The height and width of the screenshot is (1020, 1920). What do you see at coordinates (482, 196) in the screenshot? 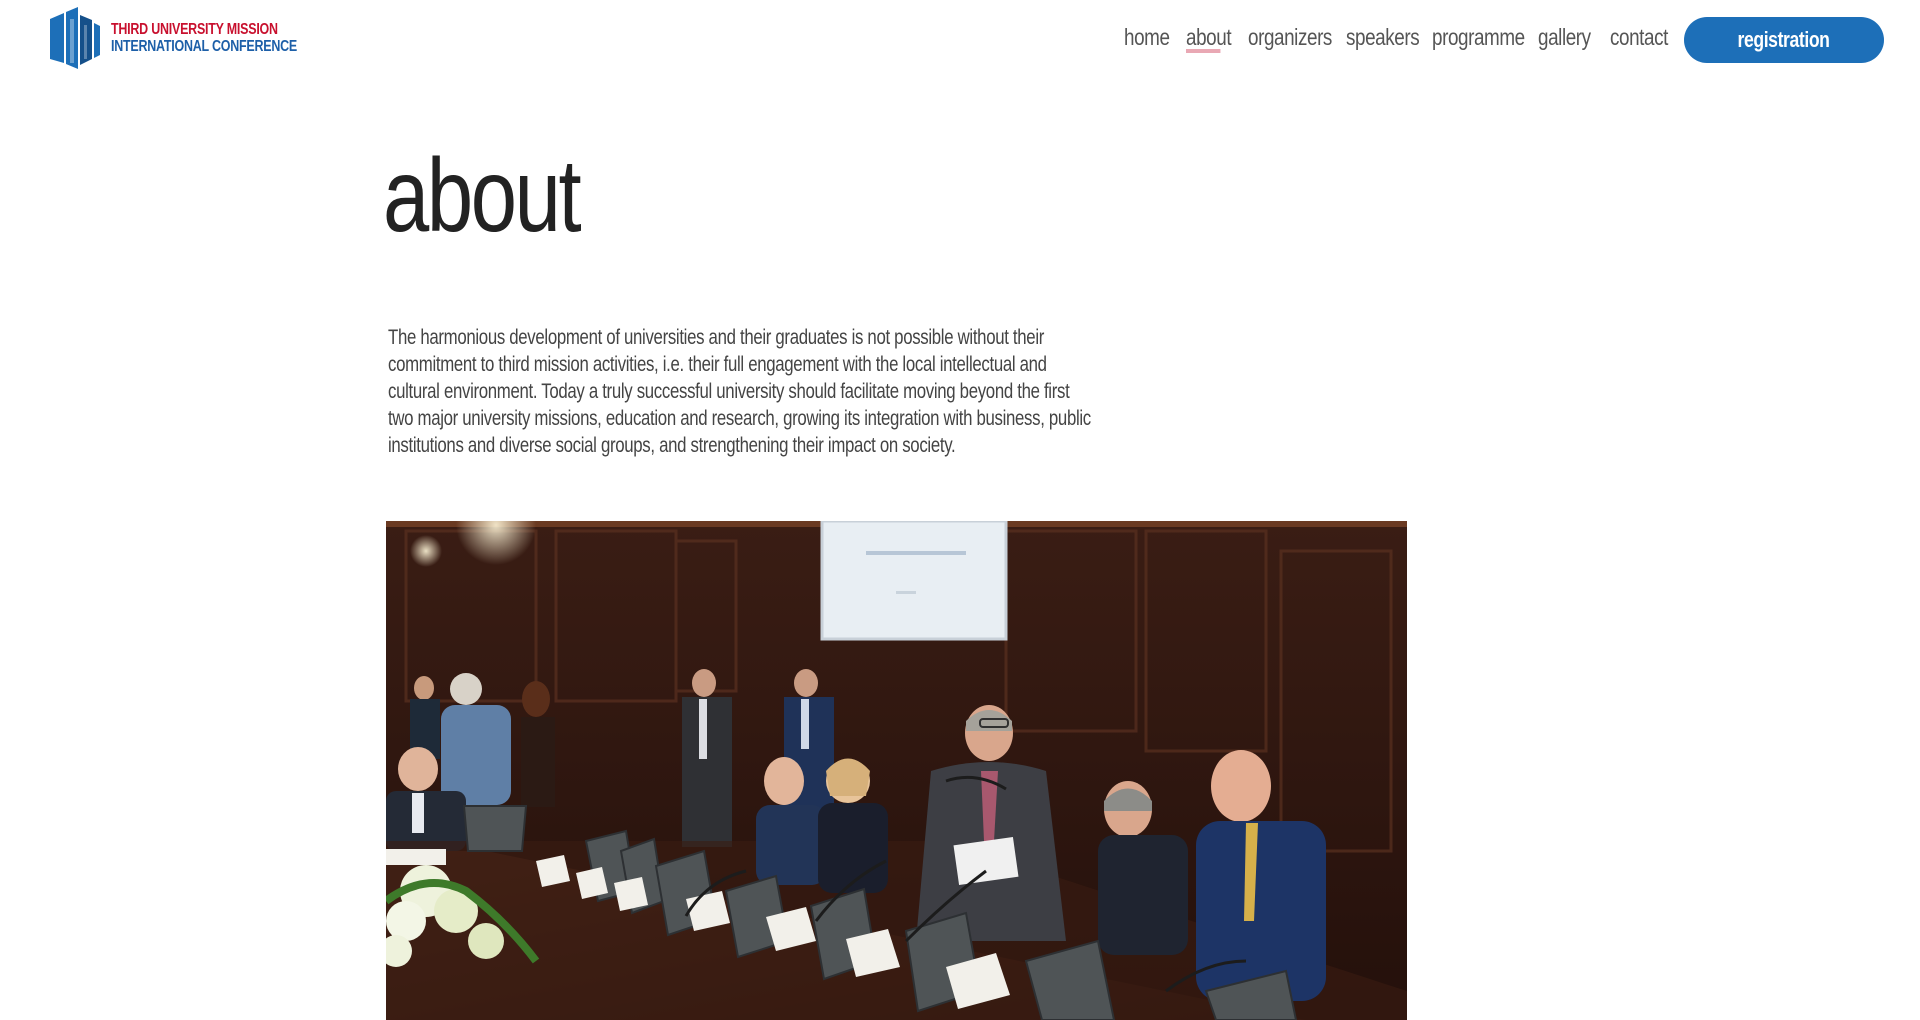
I see `page-title: about` at bounding box center [482, 196].